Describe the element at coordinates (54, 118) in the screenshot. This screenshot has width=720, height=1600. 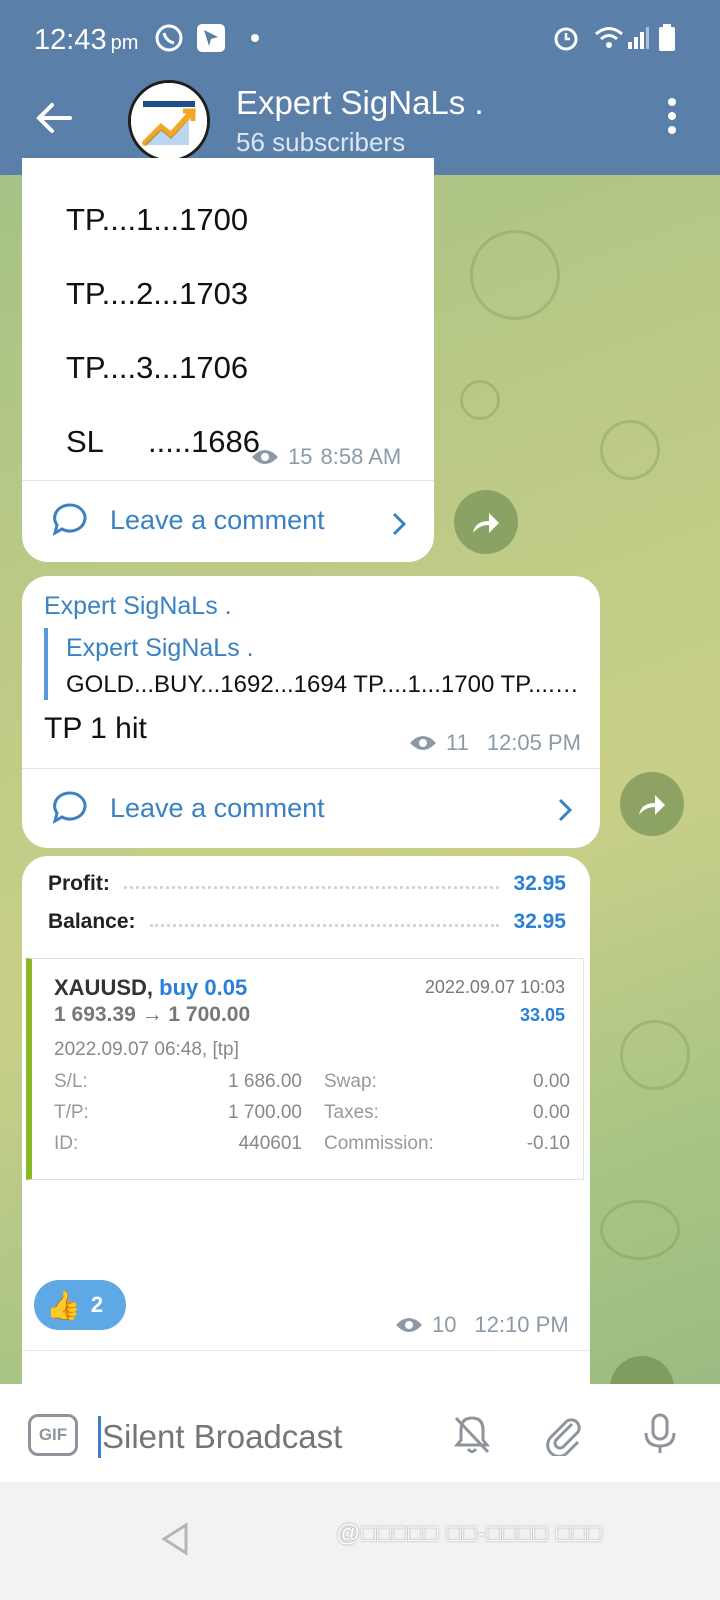
I see `back-arrow-icon` at that location.